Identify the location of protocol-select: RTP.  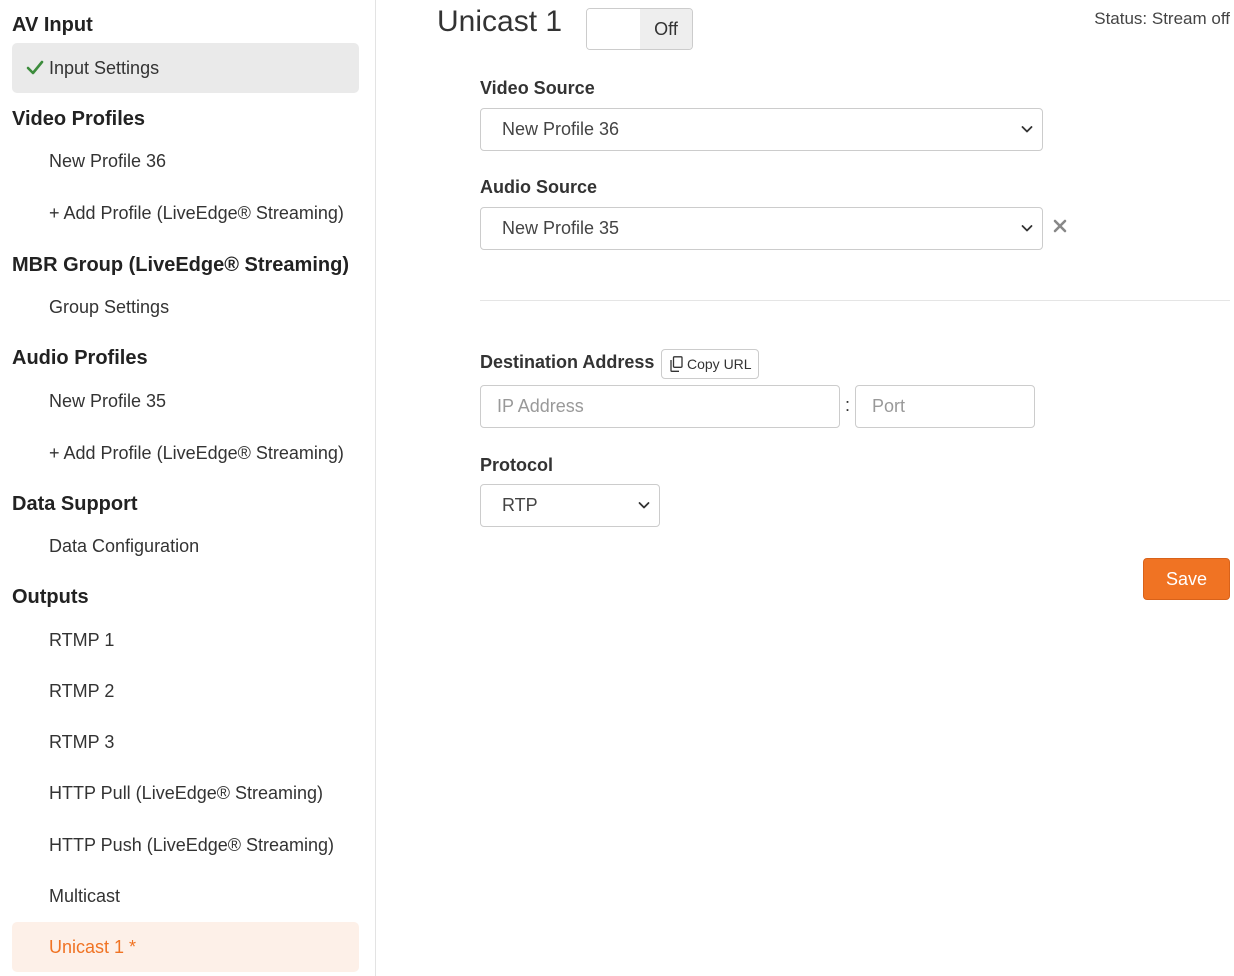
(570, 505).